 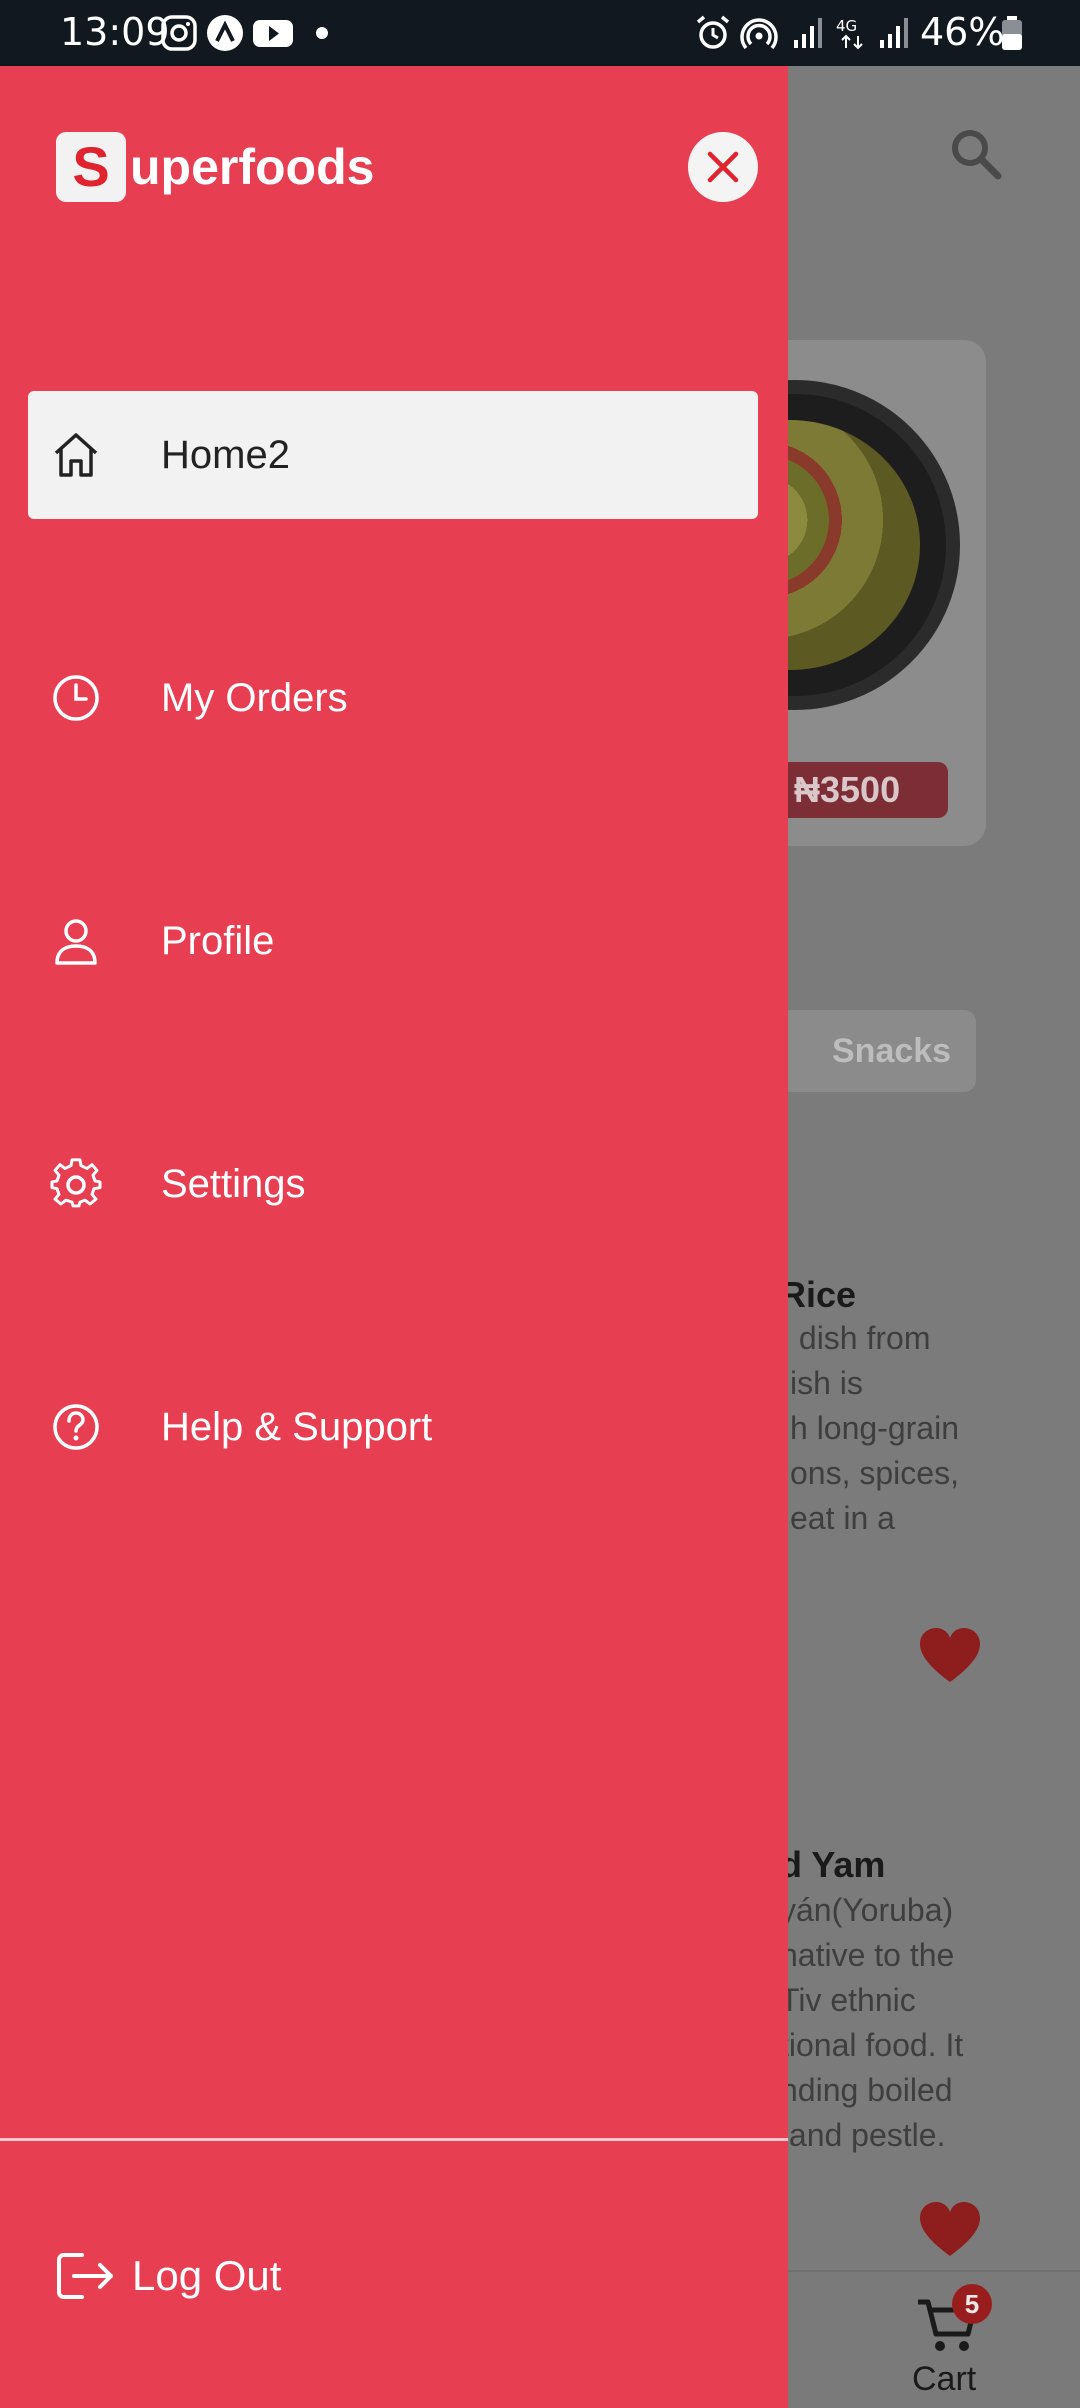 What do you see at coordinates (818, 1294) in the screenshot?
I see `food-title: Rice` at bounding box center [818, 1294].